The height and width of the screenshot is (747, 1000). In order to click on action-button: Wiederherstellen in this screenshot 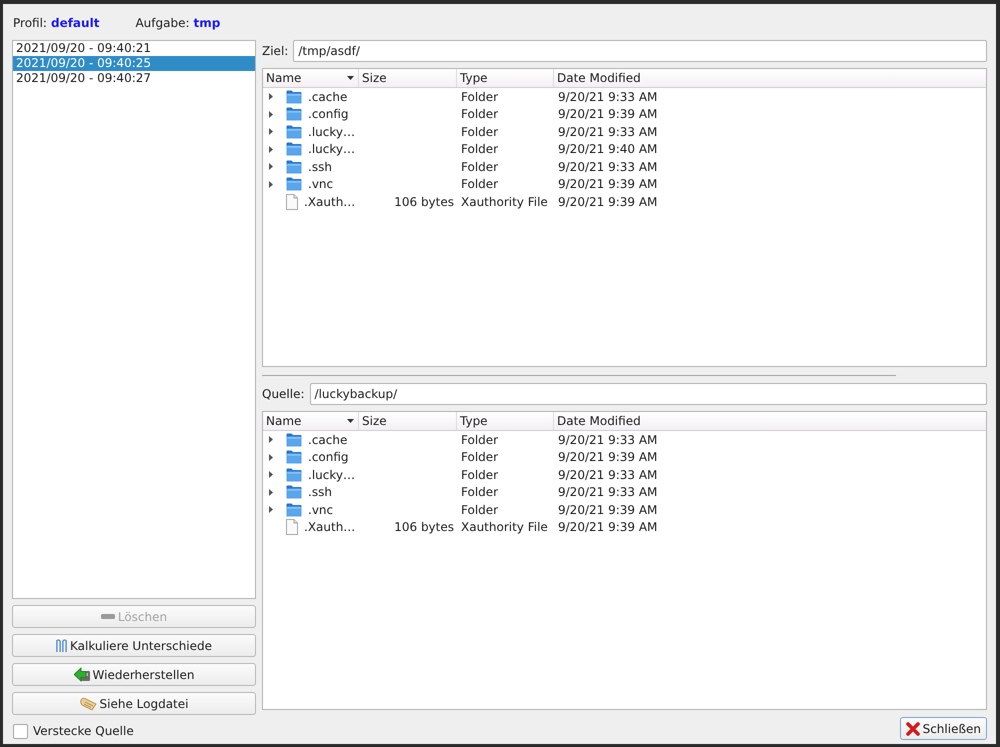, I will do `click(134, 674)`.